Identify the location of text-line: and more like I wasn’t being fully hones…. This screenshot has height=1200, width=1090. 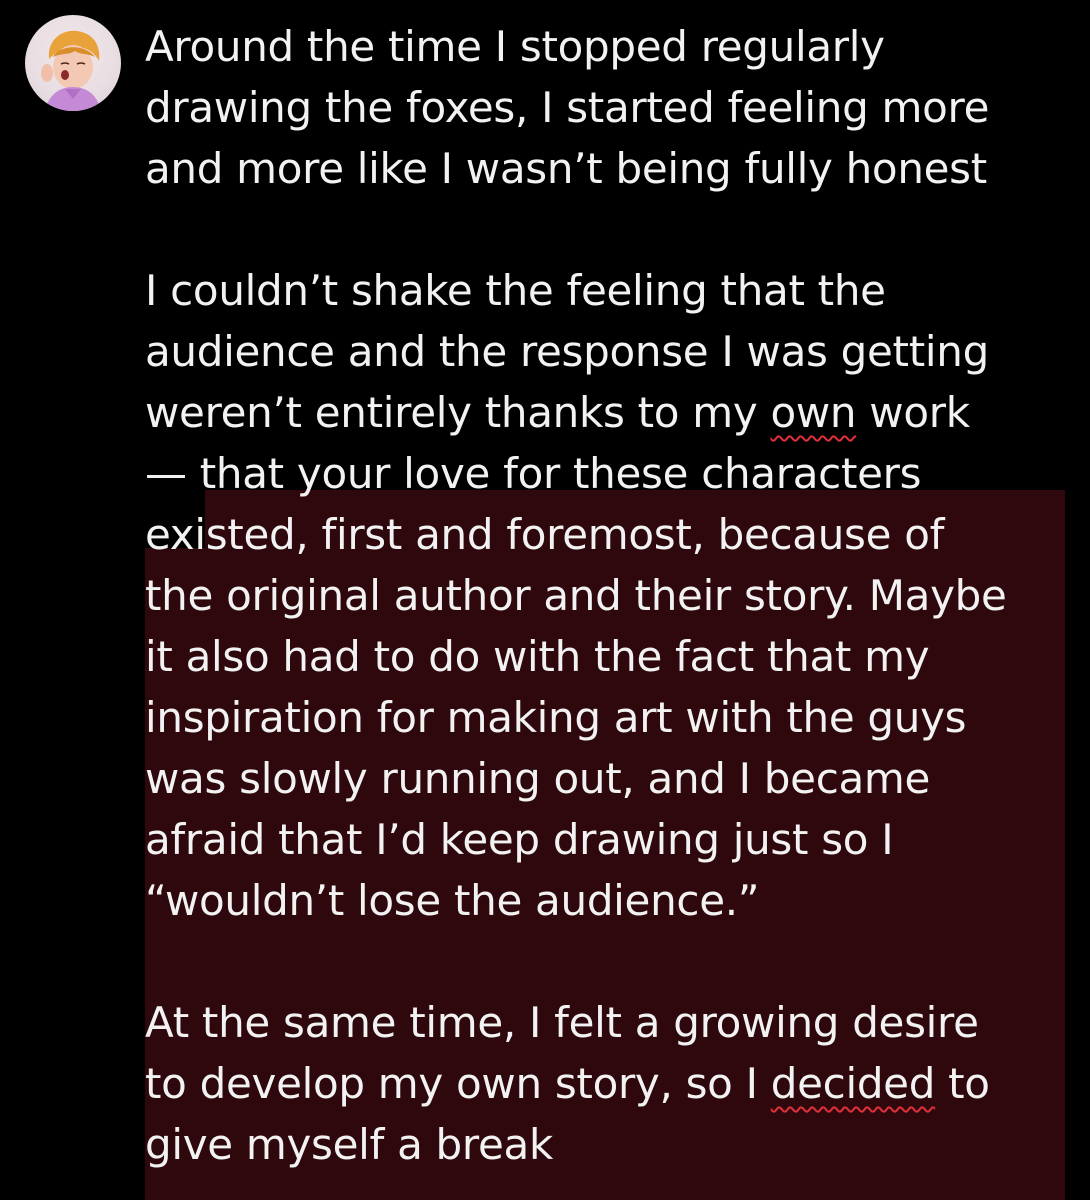
(566, 168).